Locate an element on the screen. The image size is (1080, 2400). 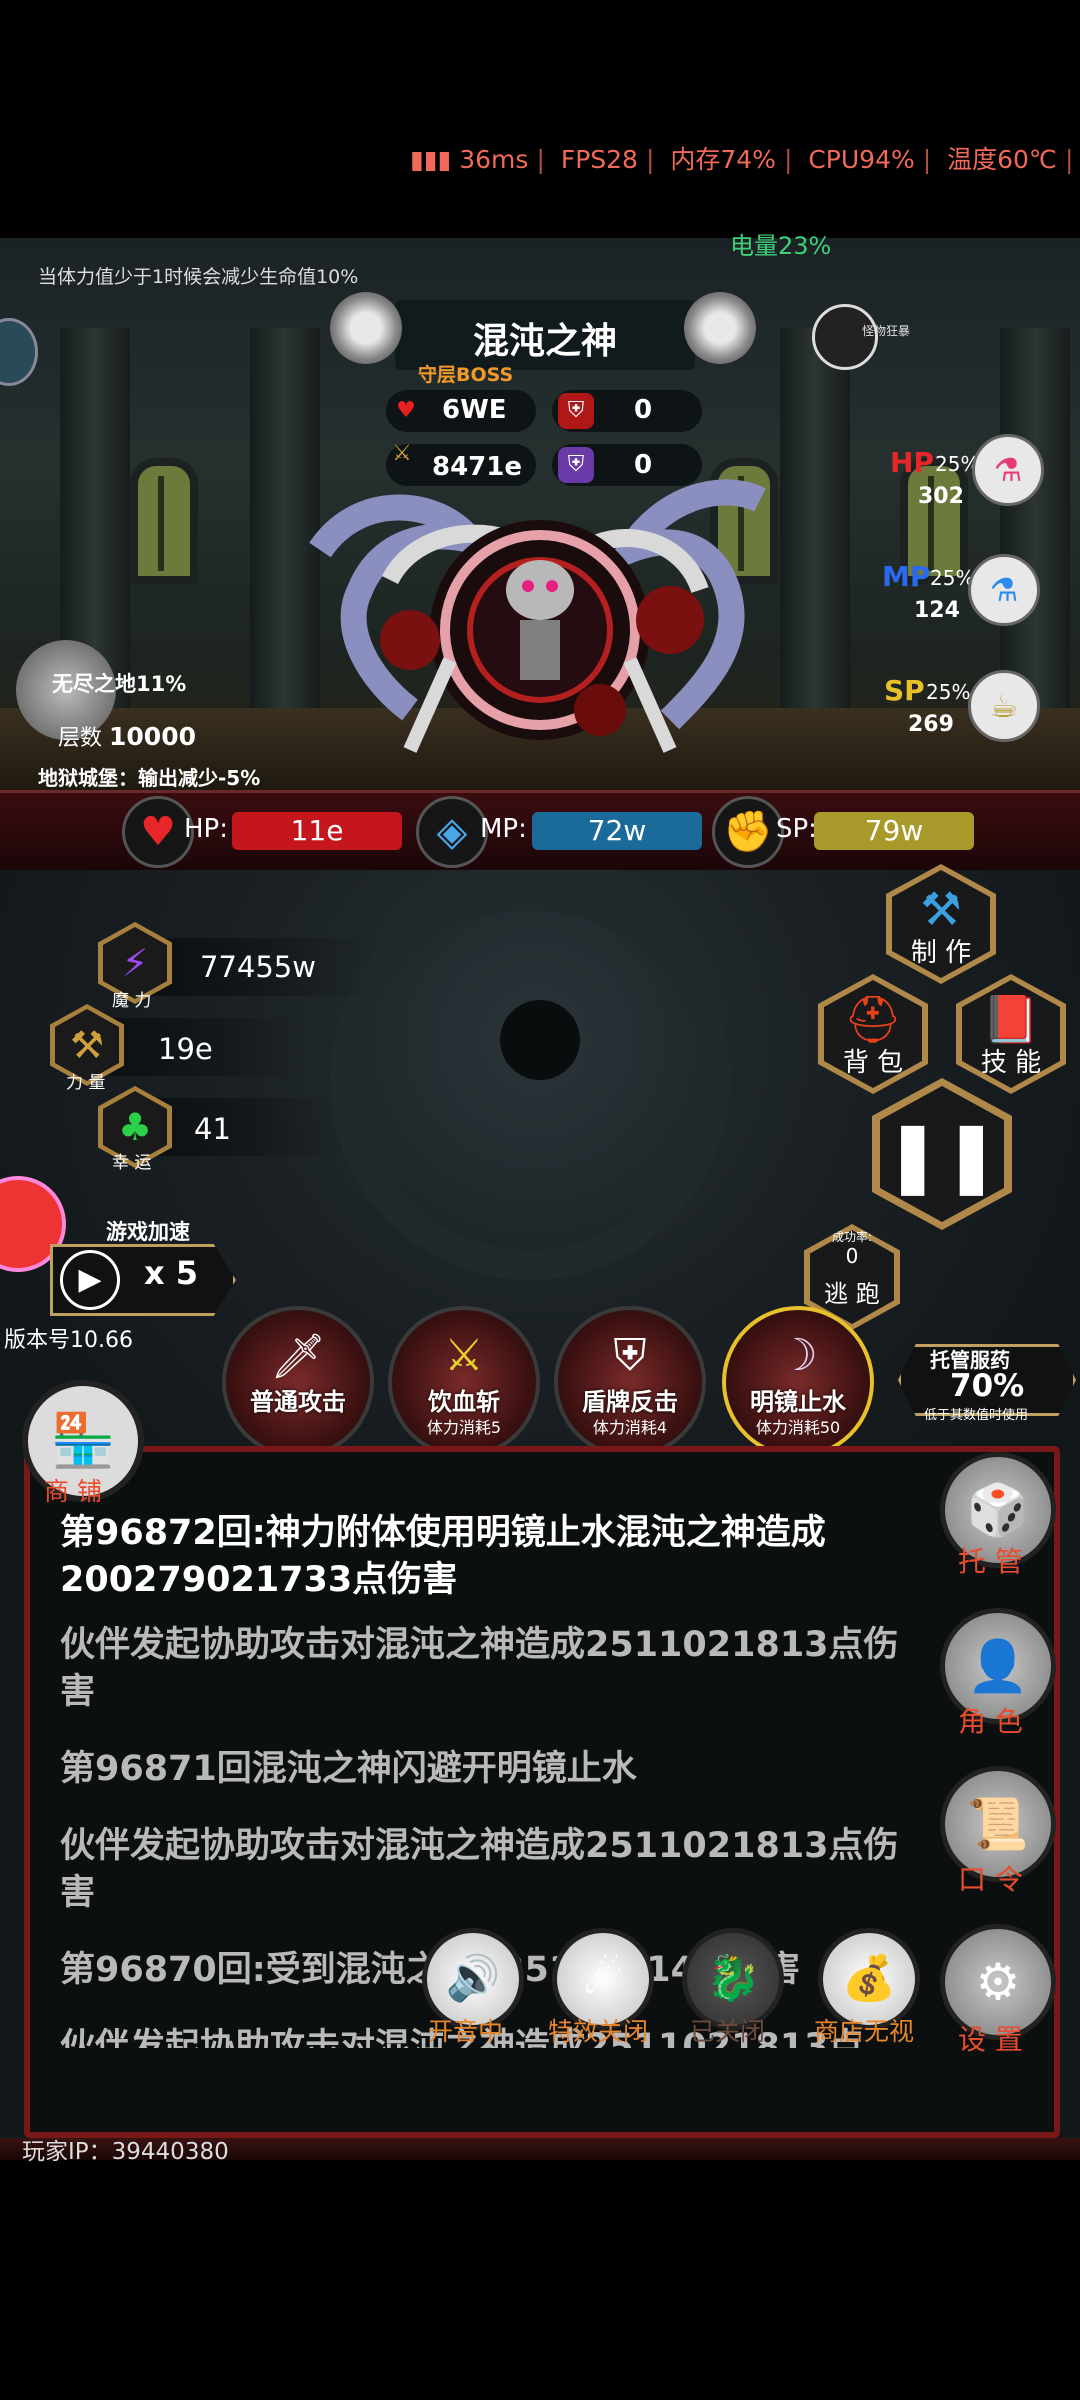
play-icon: ▶ is located at coordinates (90, 1280).